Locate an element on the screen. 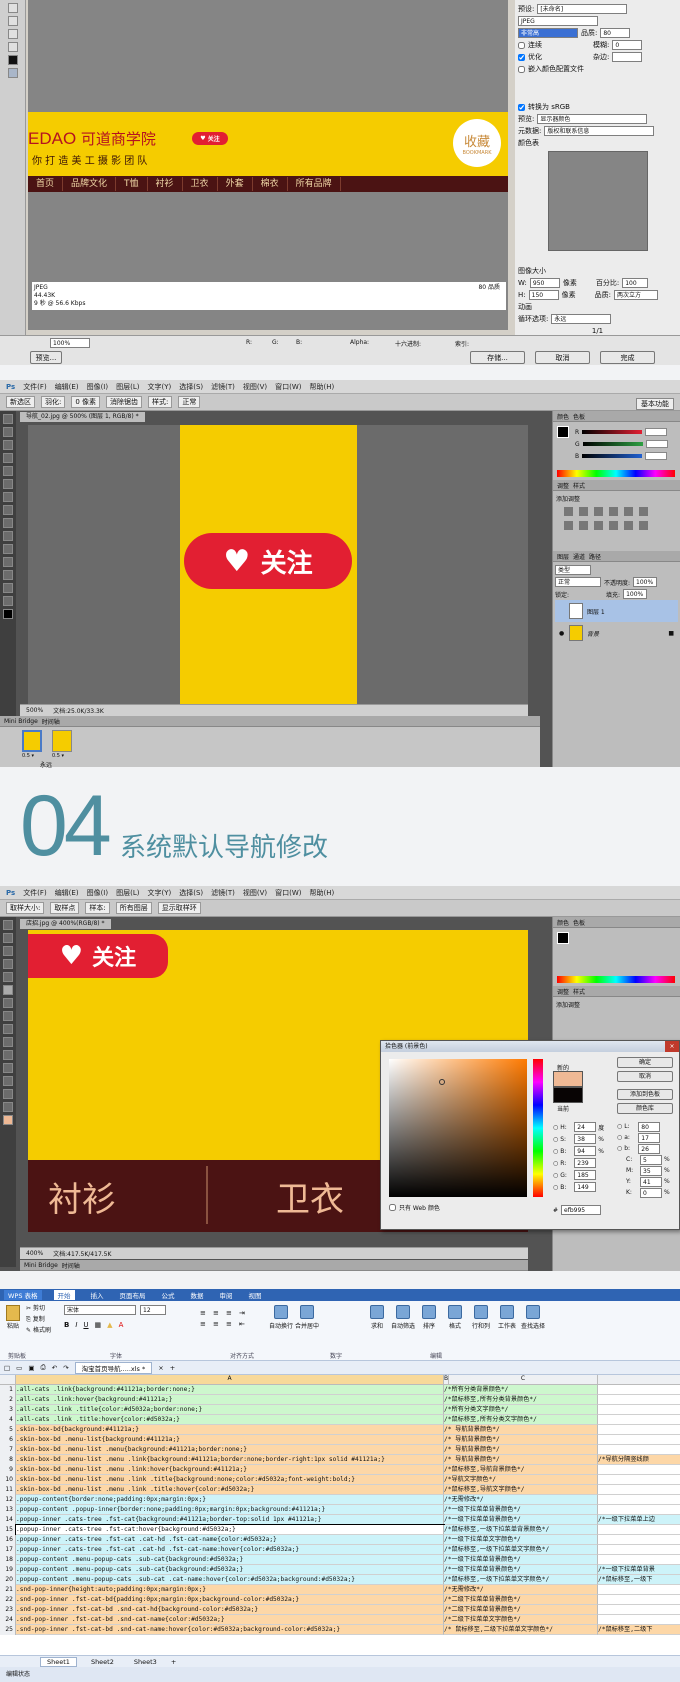  row-number: 22 is located at coordinates (8, 1600).